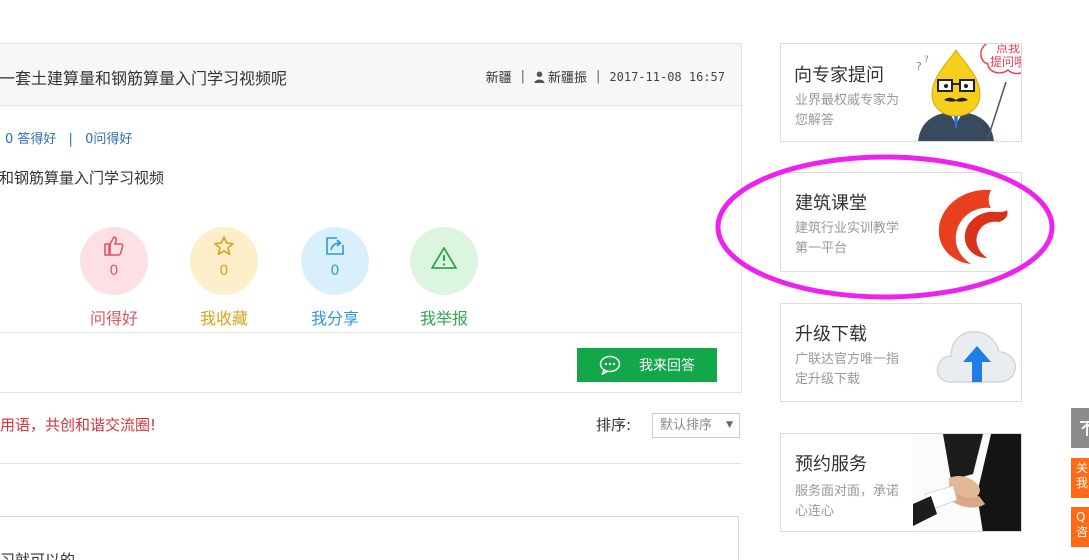 This screenshot has height=560, width=1089. I want to click on answer-preview-text: 习就可以的, so click(38, 555).